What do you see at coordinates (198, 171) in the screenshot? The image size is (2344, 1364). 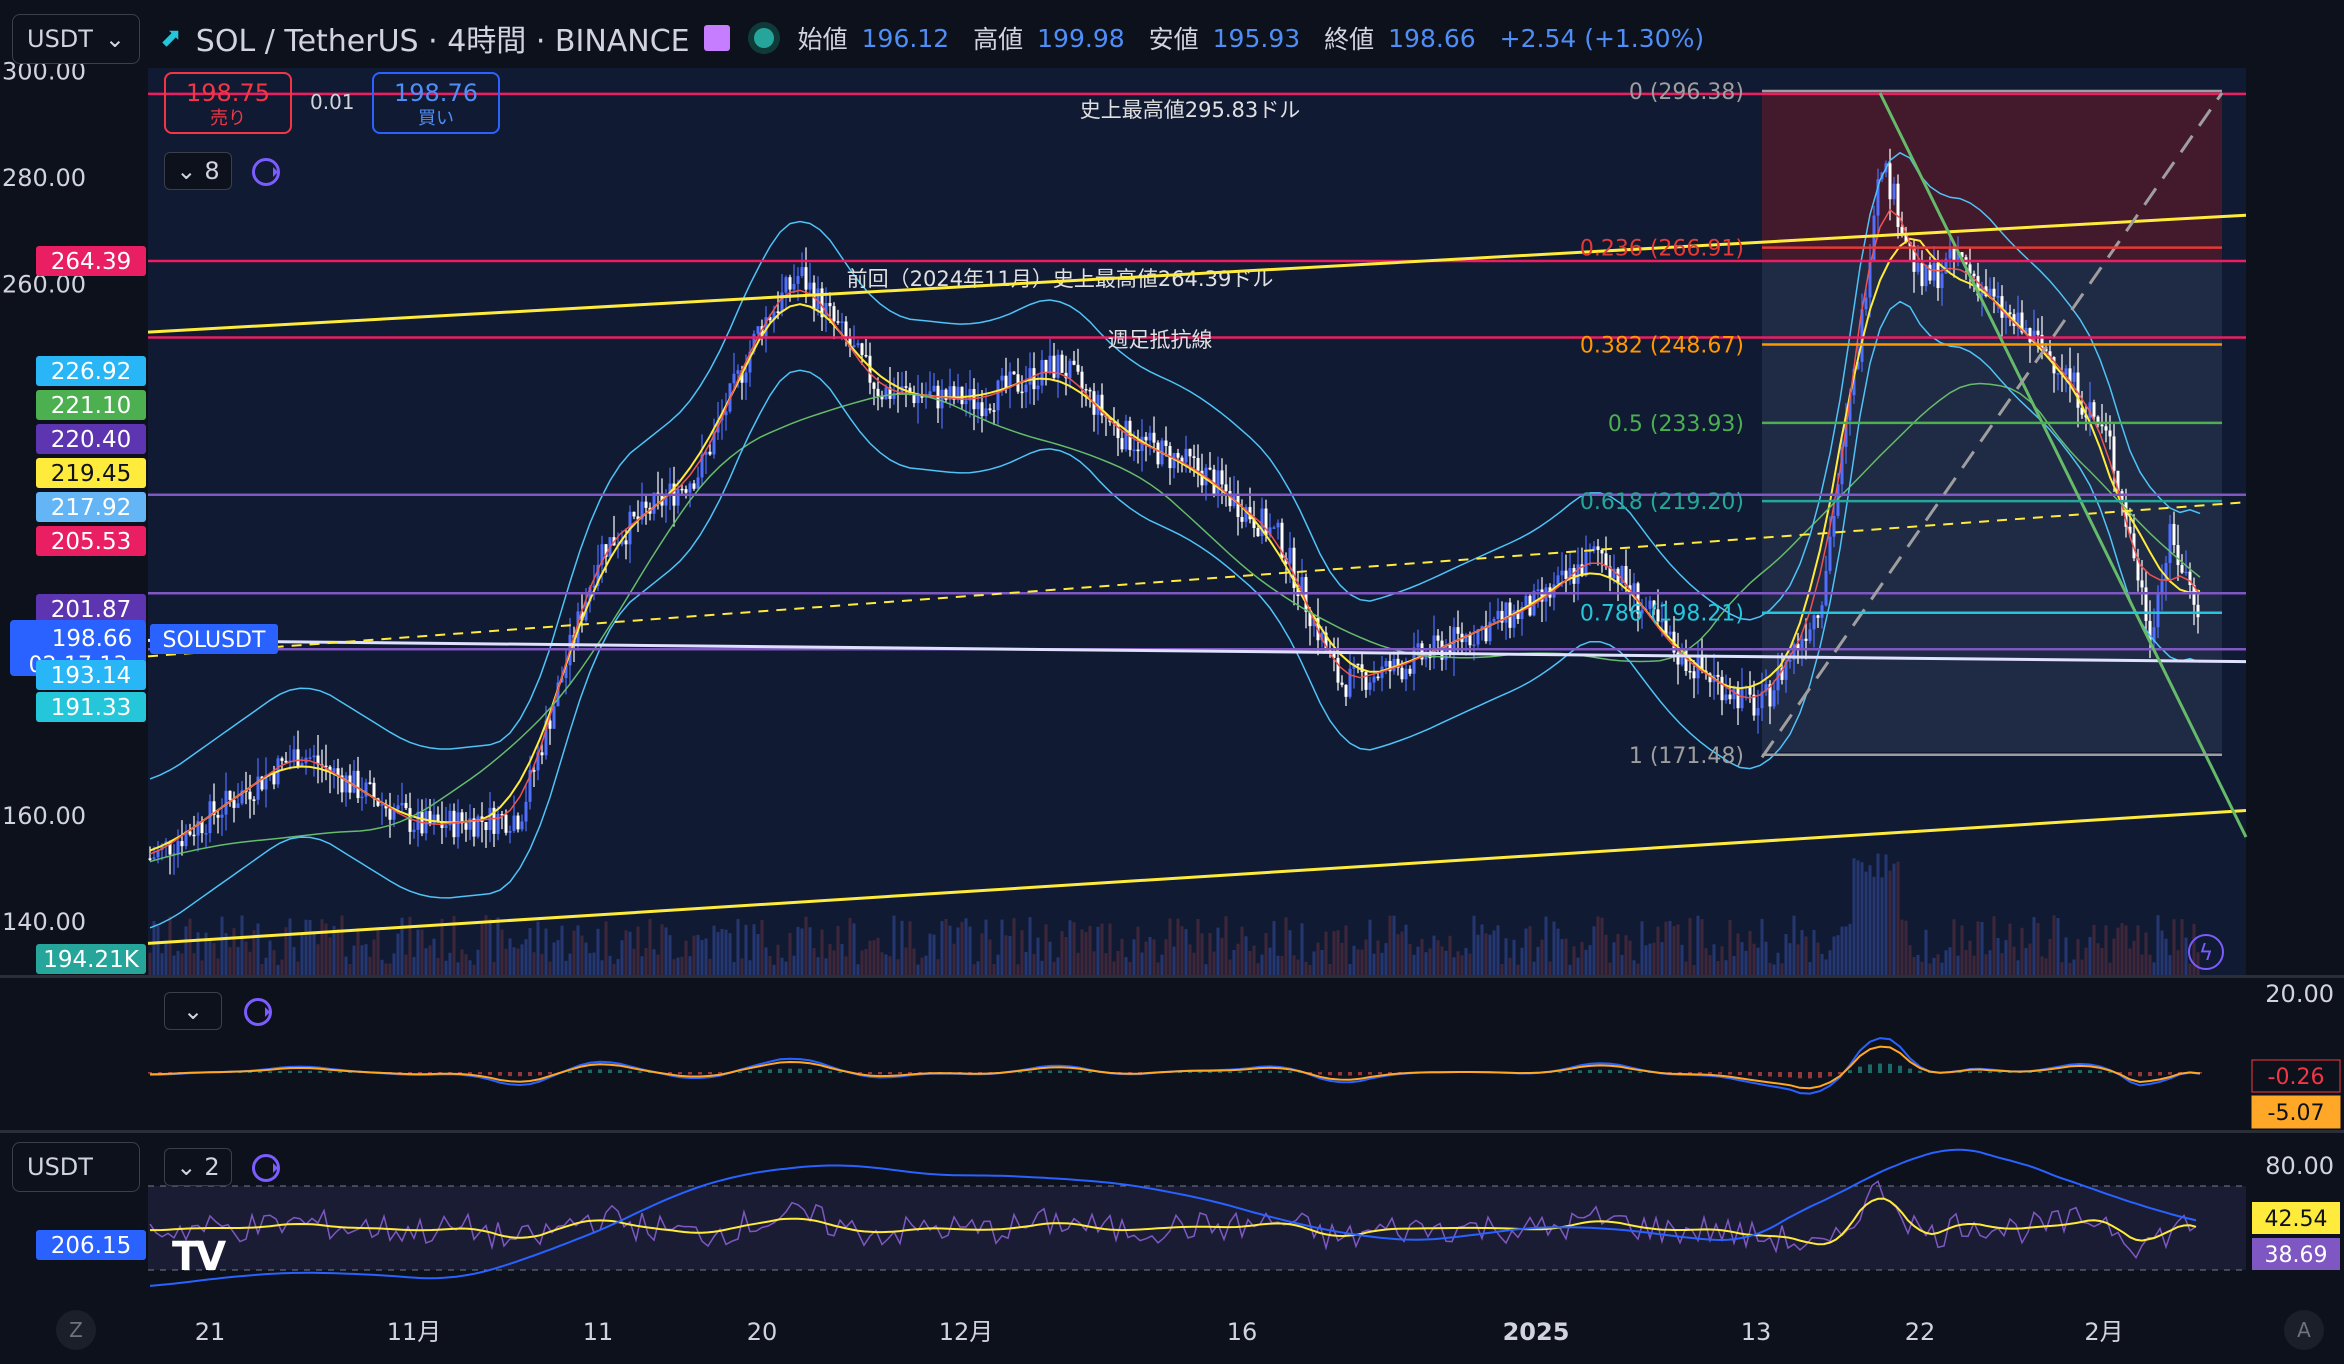 I see `indicators-toggle-button: ⌄ 8` at bounding box center [198, 171].